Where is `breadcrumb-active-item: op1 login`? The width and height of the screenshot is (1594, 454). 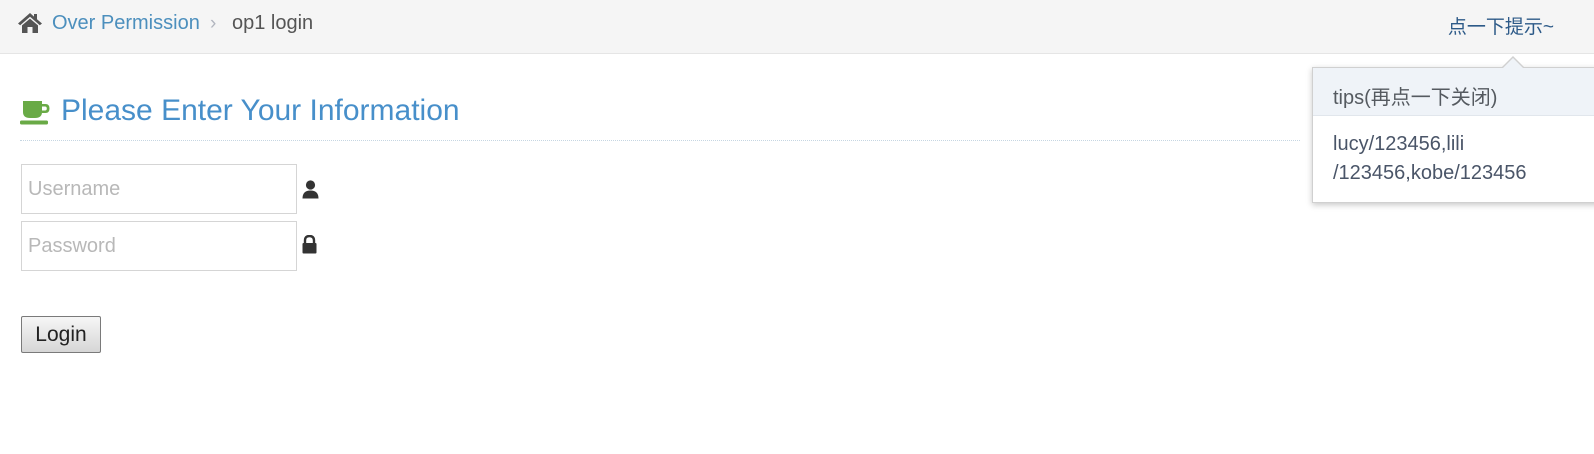
breadcrumb-active-item: op1 login is located at coordinates (273, 23).